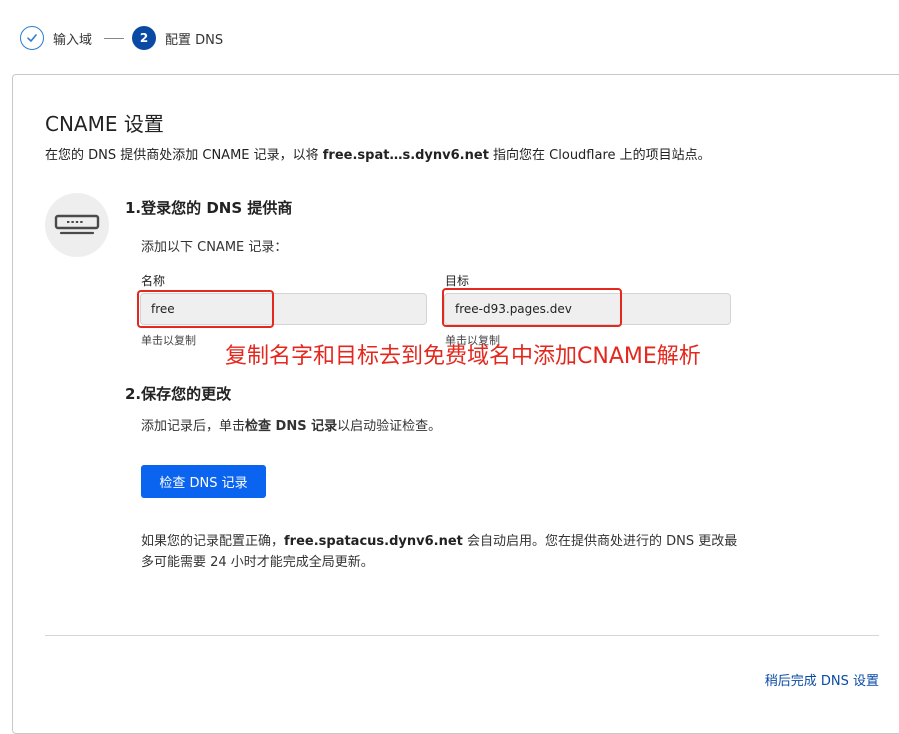  I want to click on step-1-complete, so click(32, 38).